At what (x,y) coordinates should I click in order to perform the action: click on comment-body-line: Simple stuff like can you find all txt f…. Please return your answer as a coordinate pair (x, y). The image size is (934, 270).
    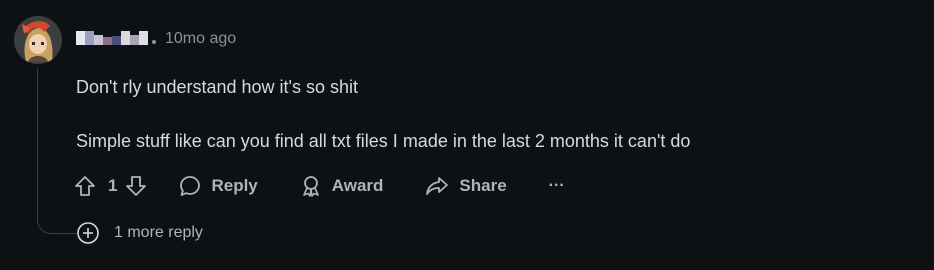
    Looking at the image, I should click on (383, 141).